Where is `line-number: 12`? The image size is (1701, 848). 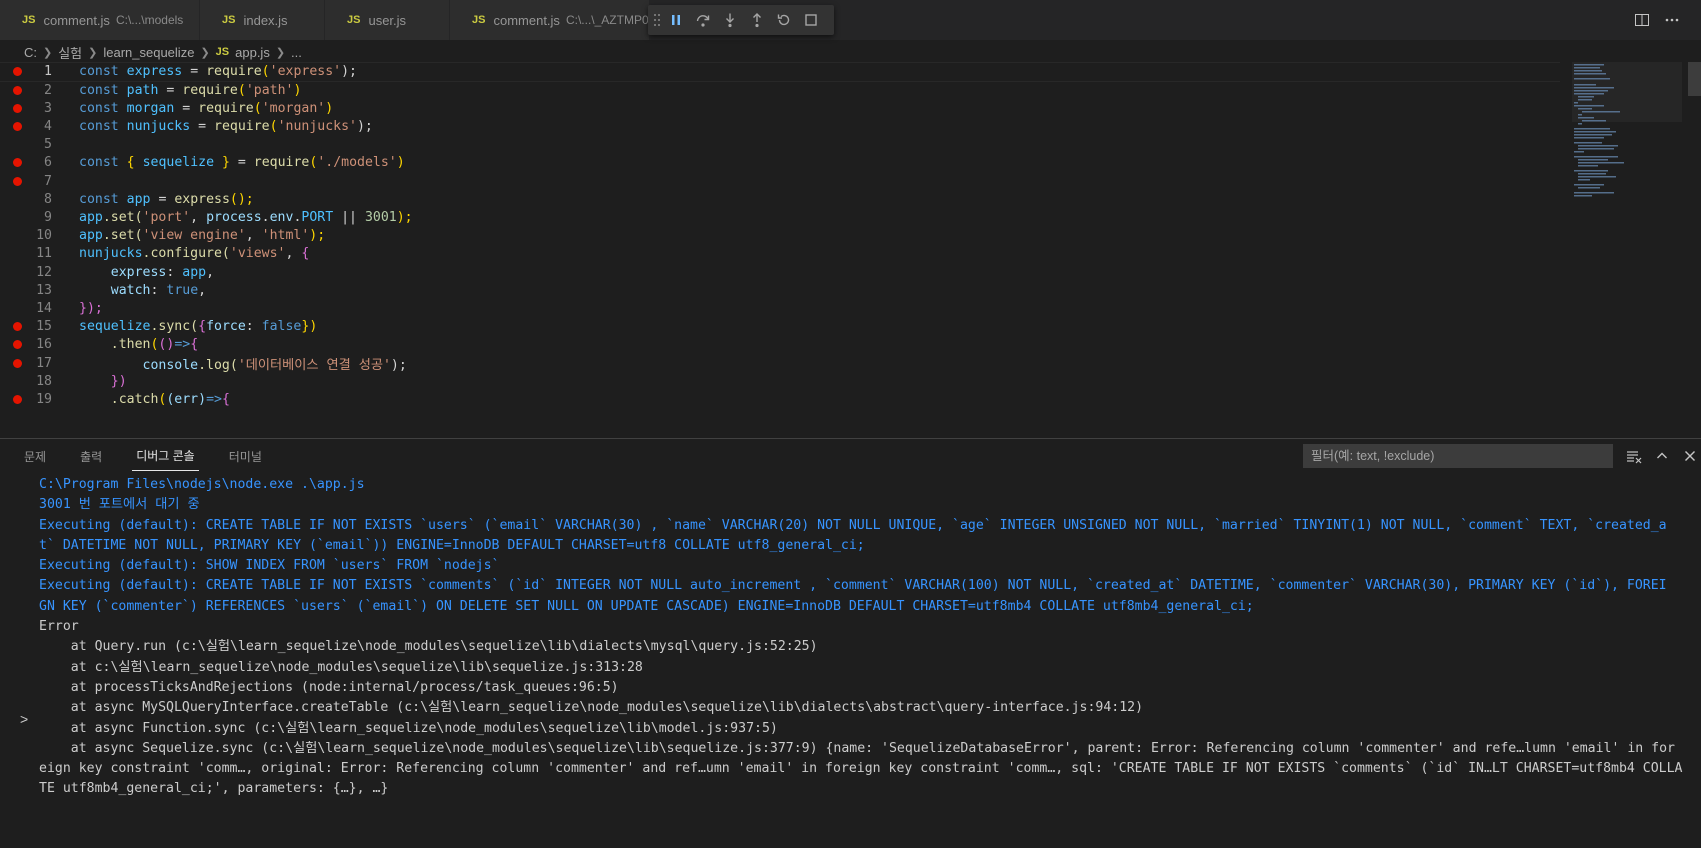 line-number: 12 is located at coordinates (44, 272).